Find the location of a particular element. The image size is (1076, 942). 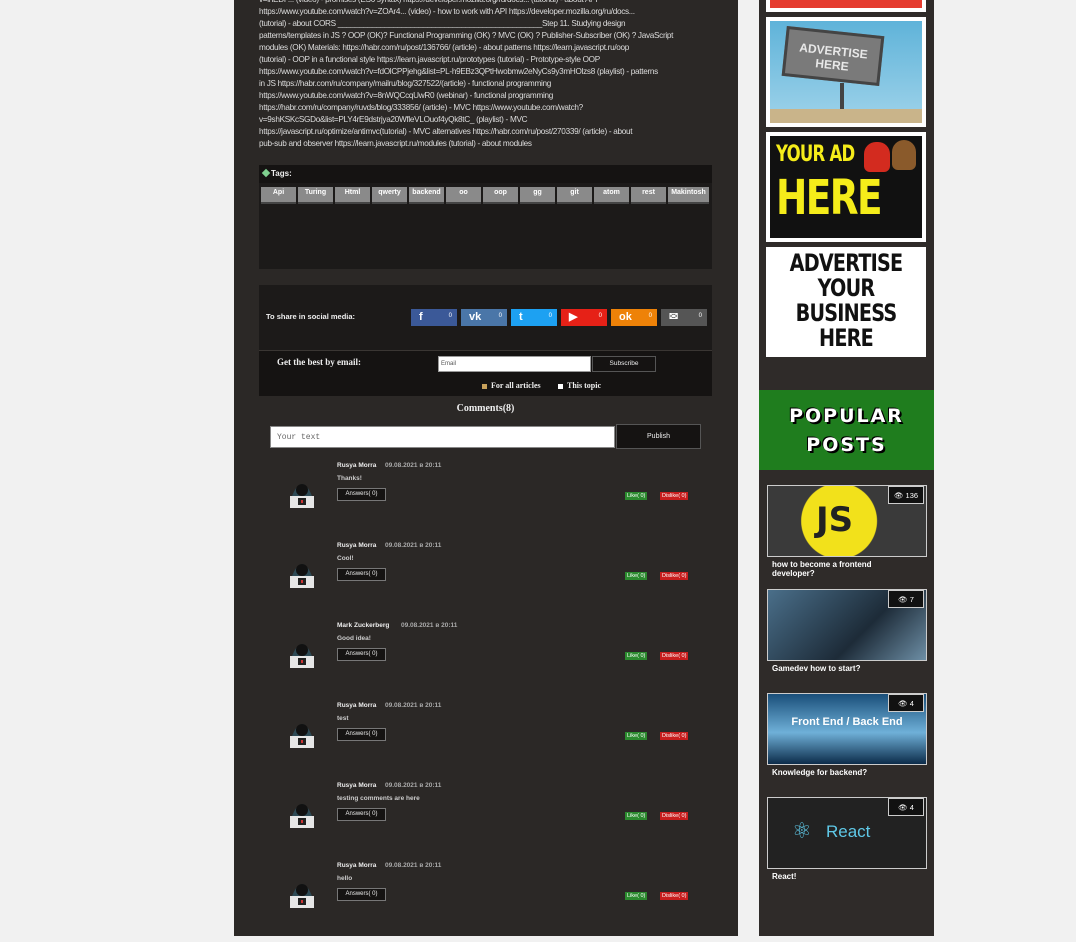

billboard-text: ADVERTISE HERE is located at coordinates (833, 56).